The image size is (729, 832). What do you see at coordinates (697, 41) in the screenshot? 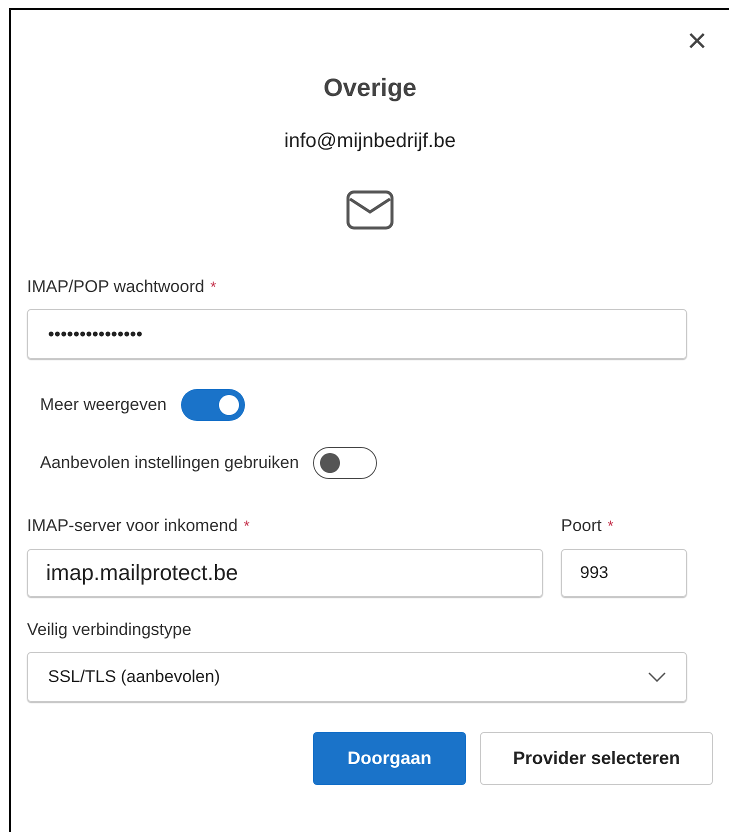
I see `close-button: ×` at bounding box center [697, 41].